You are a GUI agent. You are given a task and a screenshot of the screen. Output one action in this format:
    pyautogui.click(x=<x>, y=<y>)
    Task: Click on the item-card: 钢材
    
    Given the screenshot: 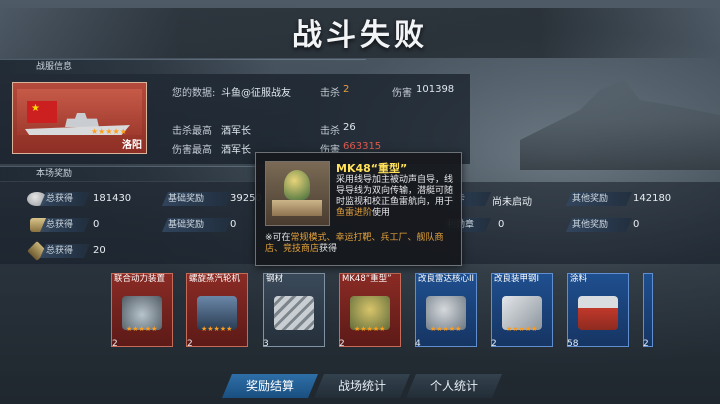 What is the action you would take?
    pyautogui.click(x=294, y=310)
    